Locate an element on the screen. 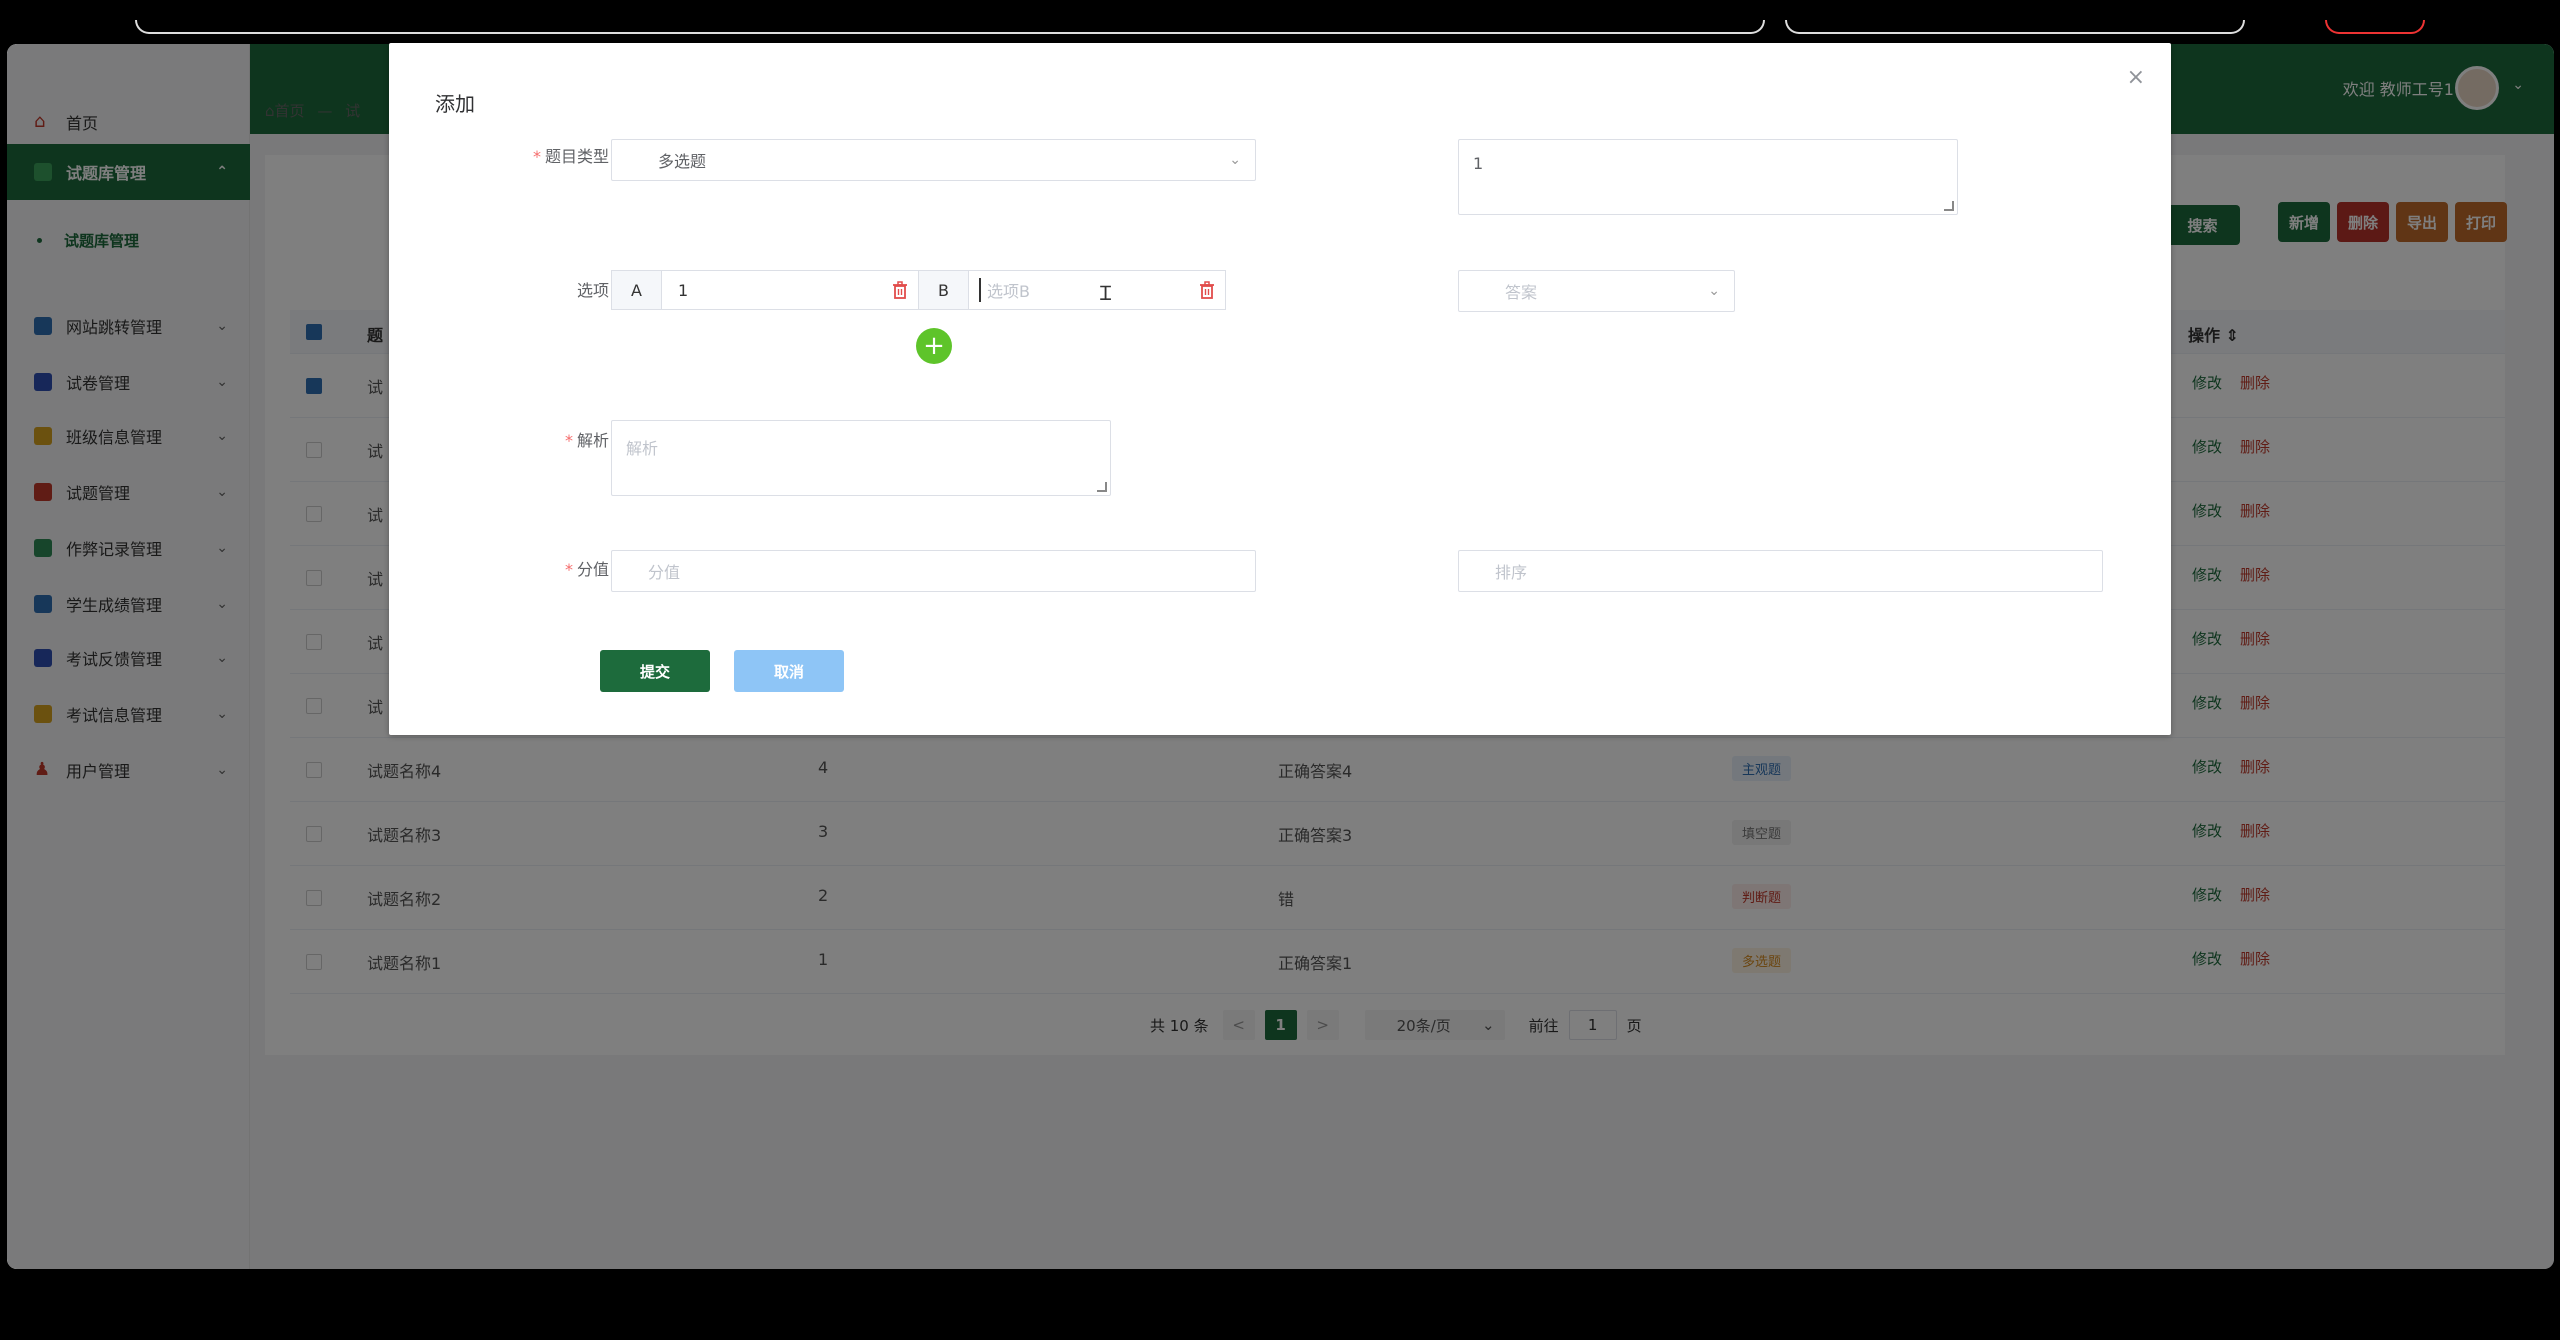 This screenshot has width=2560, height=1340. analysis-textarea: 解析 is located at coordinates (861, 458).